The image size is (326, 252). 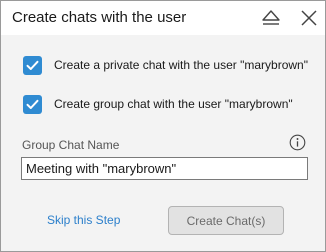 I want to click on dialog-title: Create chats with the user, so click(x=99, y=17).